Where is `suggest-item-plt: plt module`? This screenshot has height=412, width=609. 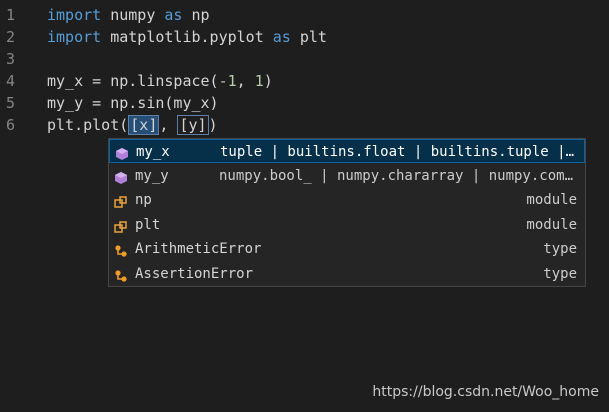 suggest-item-plt: plt module is located at coordinates (347, 225).